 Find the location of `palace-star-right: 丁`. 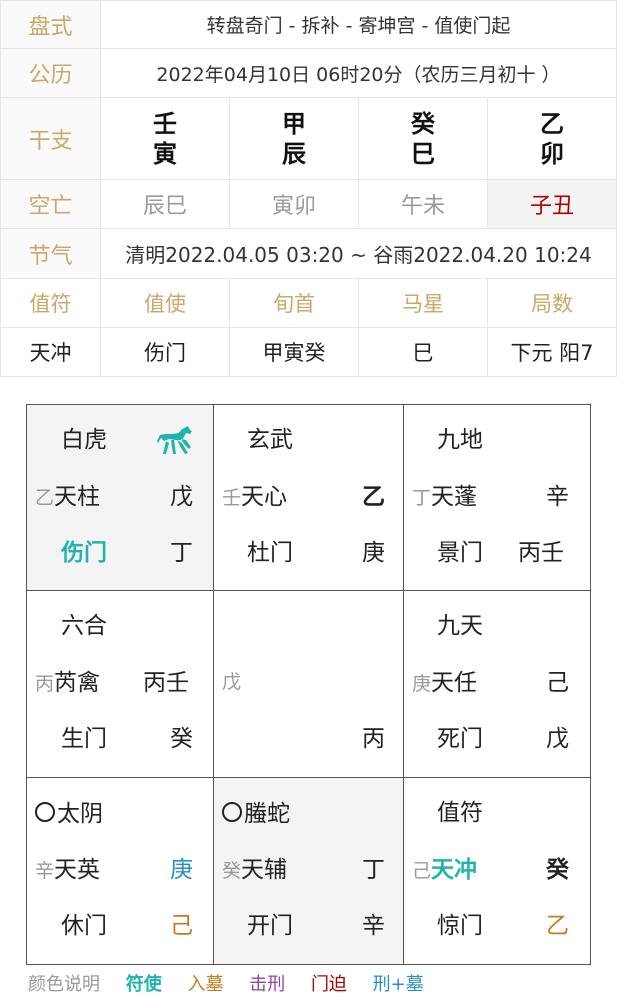

palace-star-right: 丁 is located at coordinates (373, 870).